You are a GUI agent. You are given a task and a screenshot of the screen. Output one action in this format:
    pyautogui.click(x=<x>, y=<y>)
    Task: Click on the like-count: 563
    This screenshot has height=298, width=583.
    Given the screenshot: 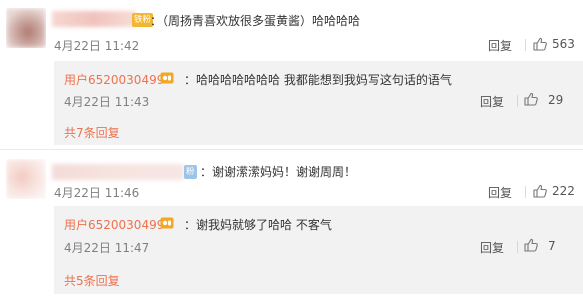 What is the action you would take?
    pyautogui.click(x=563, y=44)
    